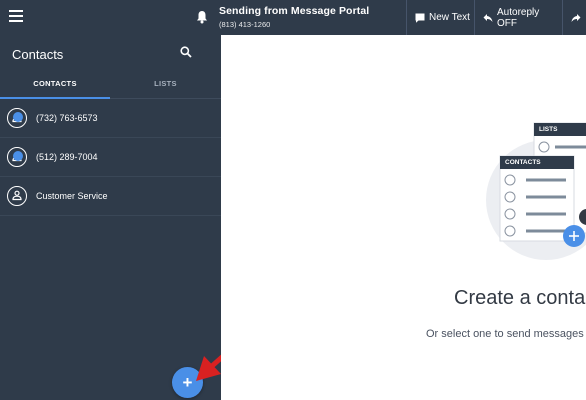 The width and height of the screenshot is (586, 400). What do you see at coordinates (72, 196) in the screenshot?
I see `contact-name: Customer Service` at bounding box center [72, 196].